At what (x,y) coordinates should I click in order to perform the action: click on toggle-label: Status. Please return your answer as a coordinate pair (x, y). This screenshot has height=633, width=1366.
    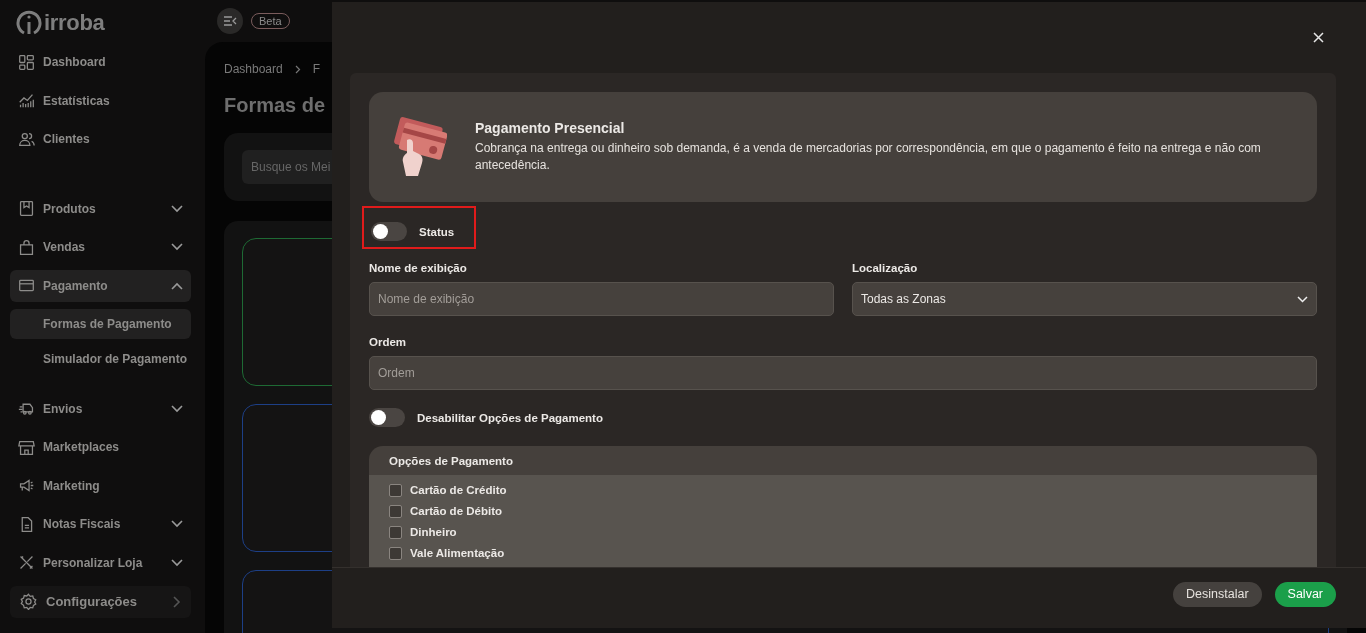
    Looking at the image, I should click on (437, 231).